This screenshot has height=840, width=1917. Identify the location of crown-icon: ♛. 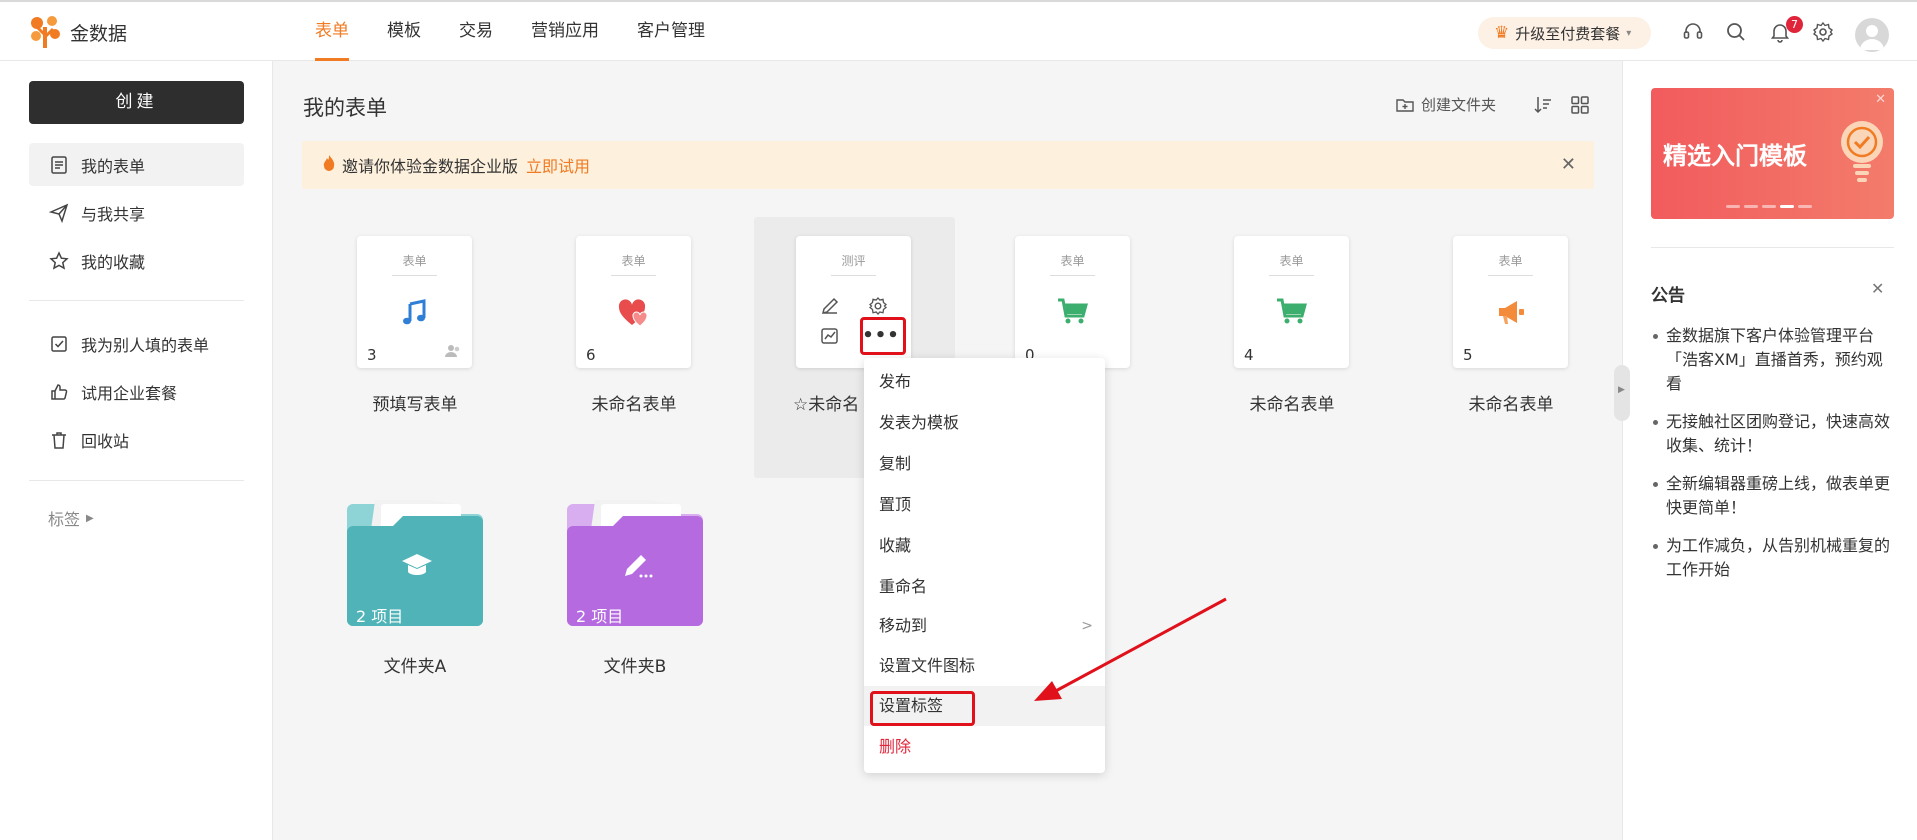
(1502, 33).